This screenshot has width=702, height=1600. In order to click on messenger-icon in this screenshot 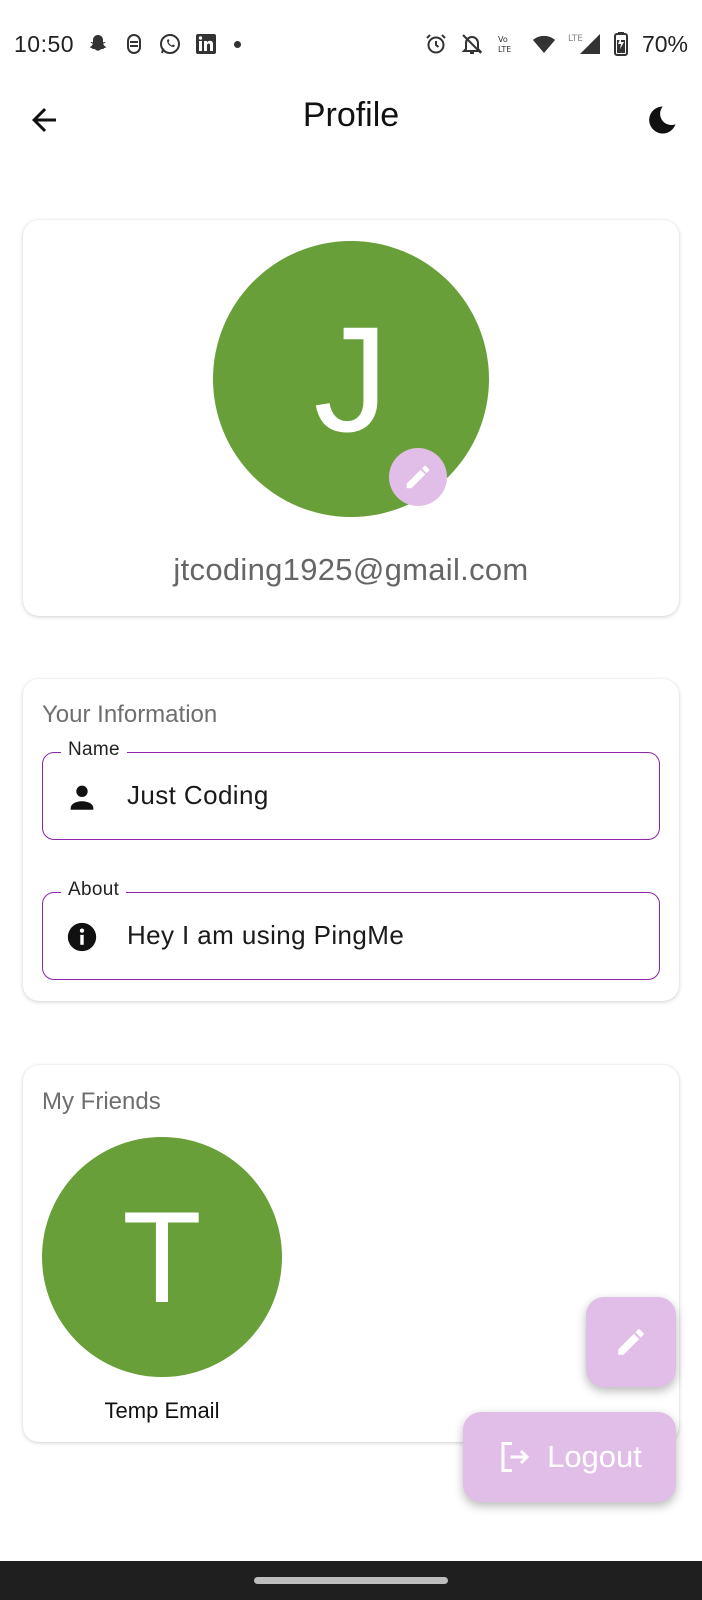, I will do `click(134, 44)`.